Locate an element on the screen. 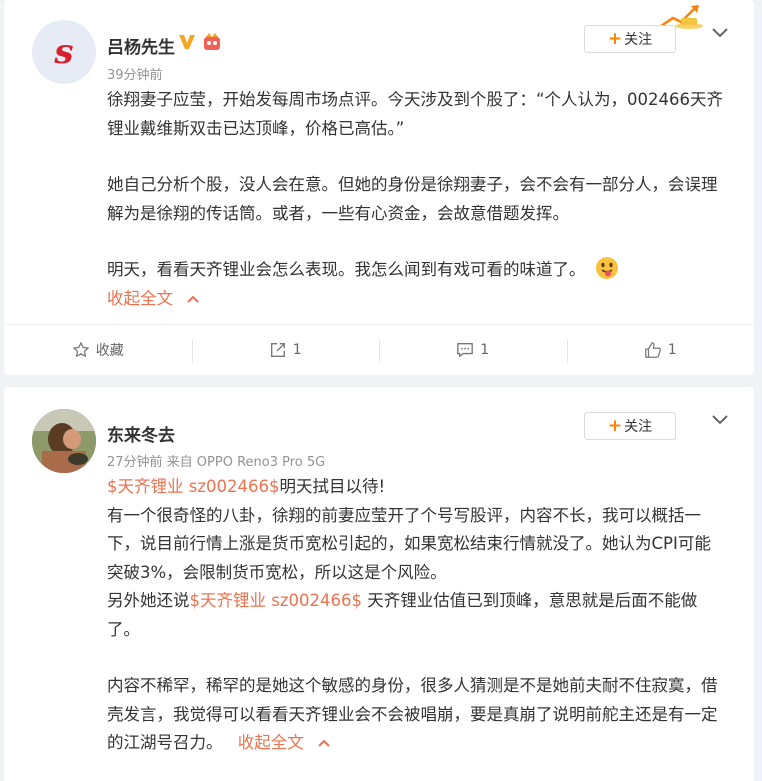 The height and width of the screenshot is (781, 762). post-text: 明天拭目以待! is located at coordinates (332, 486).